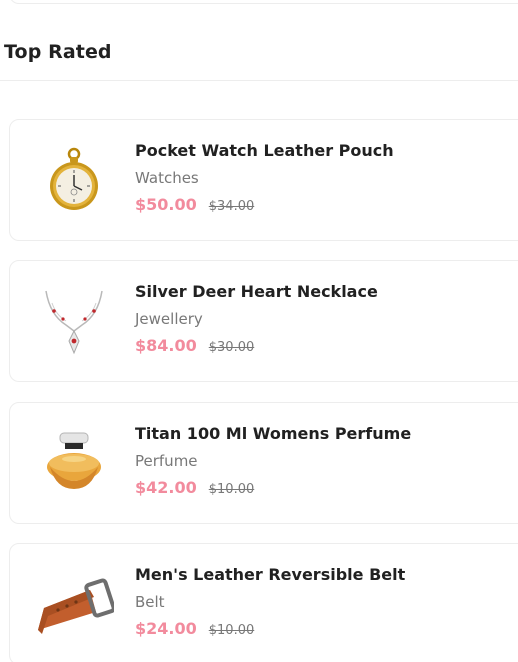 The width and height of the screenshot is (518, 662). Describe the element at coordinates (273, 487) in the screenshot. I see `price-row: $42.00 $10.00` at that location.